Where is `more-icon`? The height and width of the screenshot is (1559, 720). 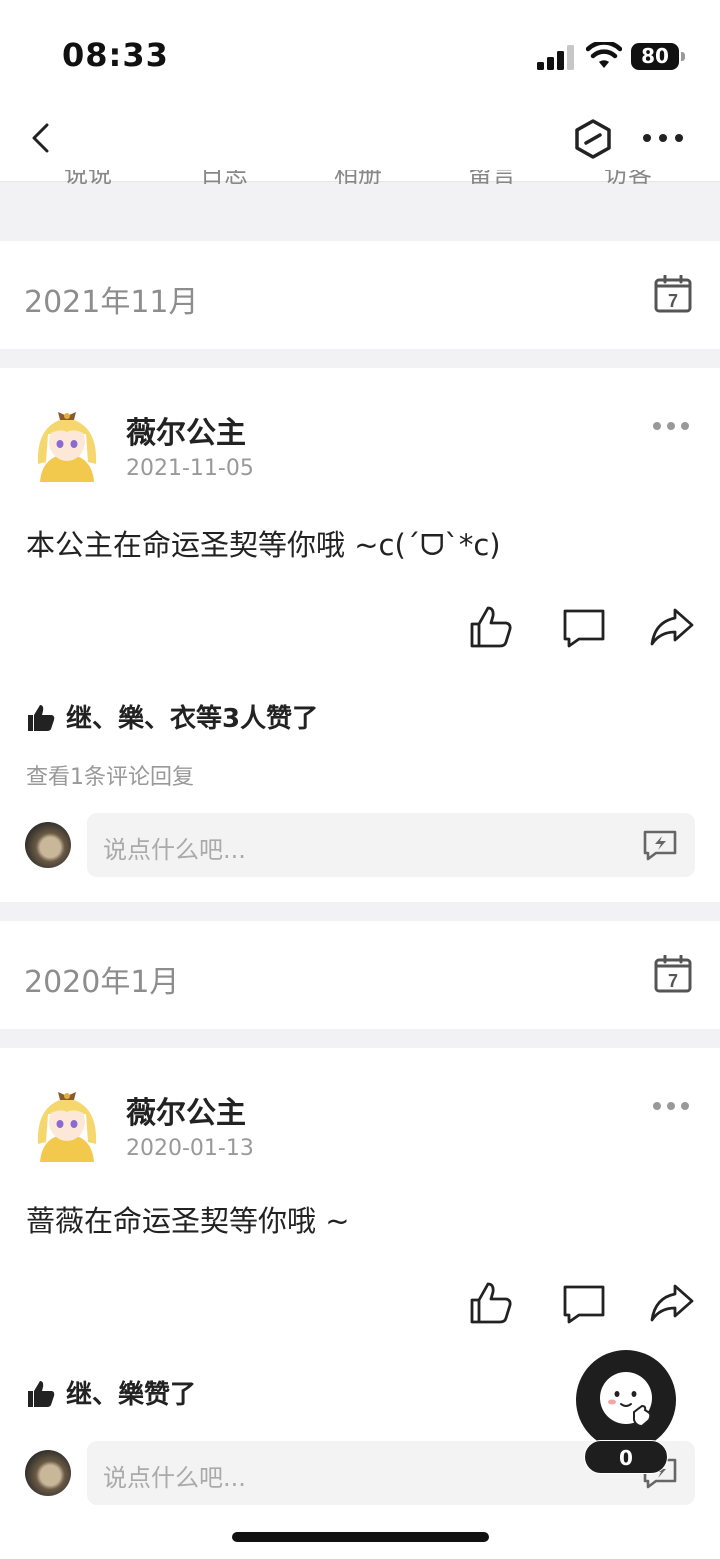 more-icon is located at coordinates (663, 138).